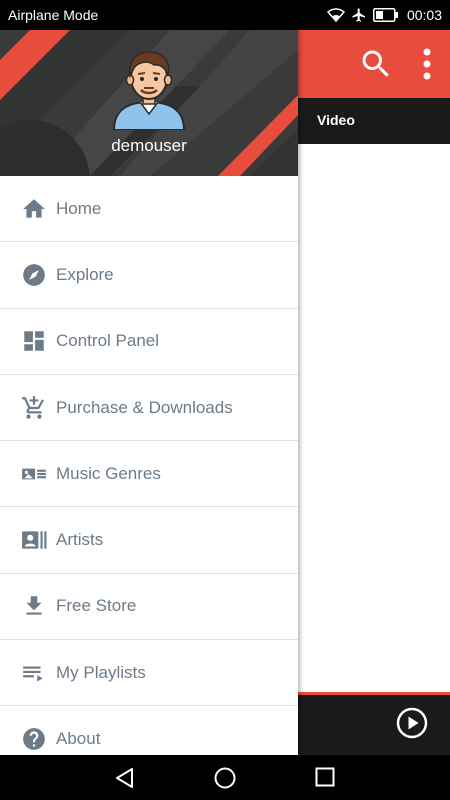 The height and width of the screenshot is (800, 450). Describe the element at coordinates (149, 673) in the screenshot. I see `menu-item-my-playlists: My Playlists` at that location.